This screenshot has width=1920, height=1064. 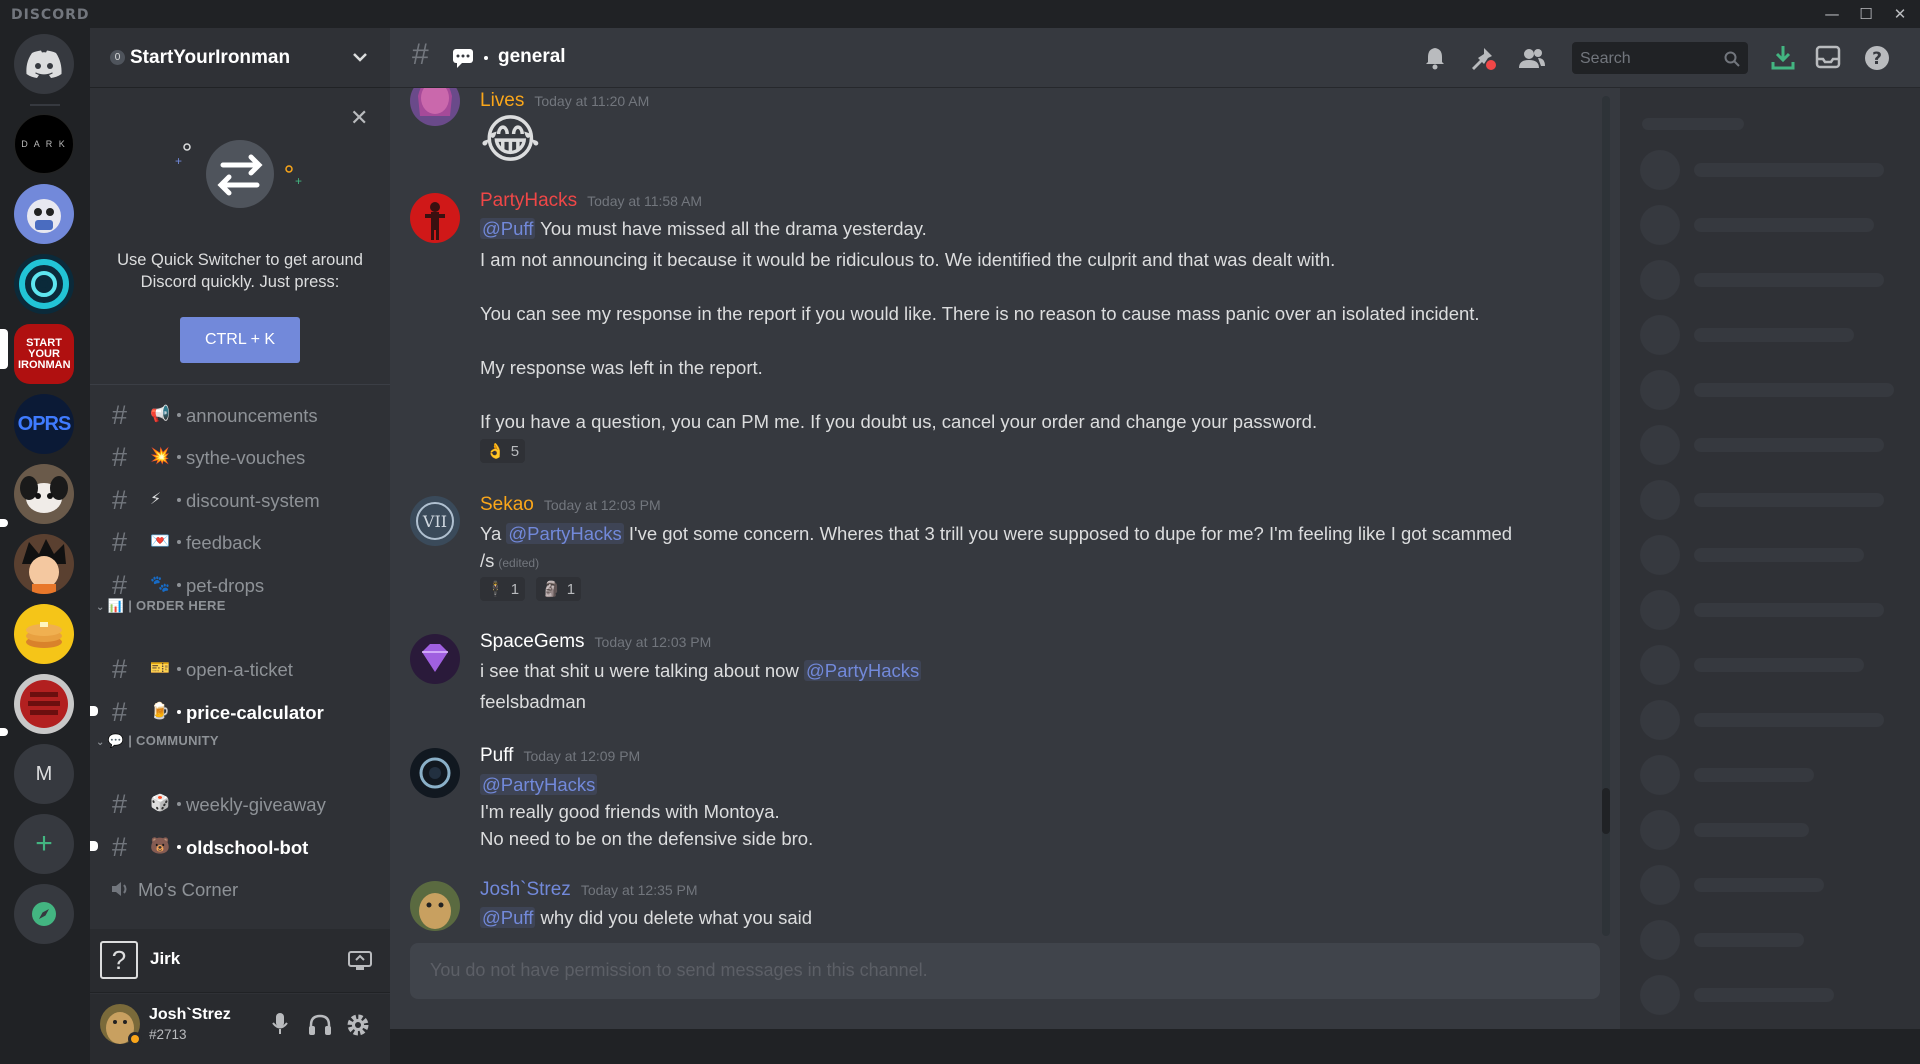 I want to click on headphones-icon, so click(x=320, y=1025).